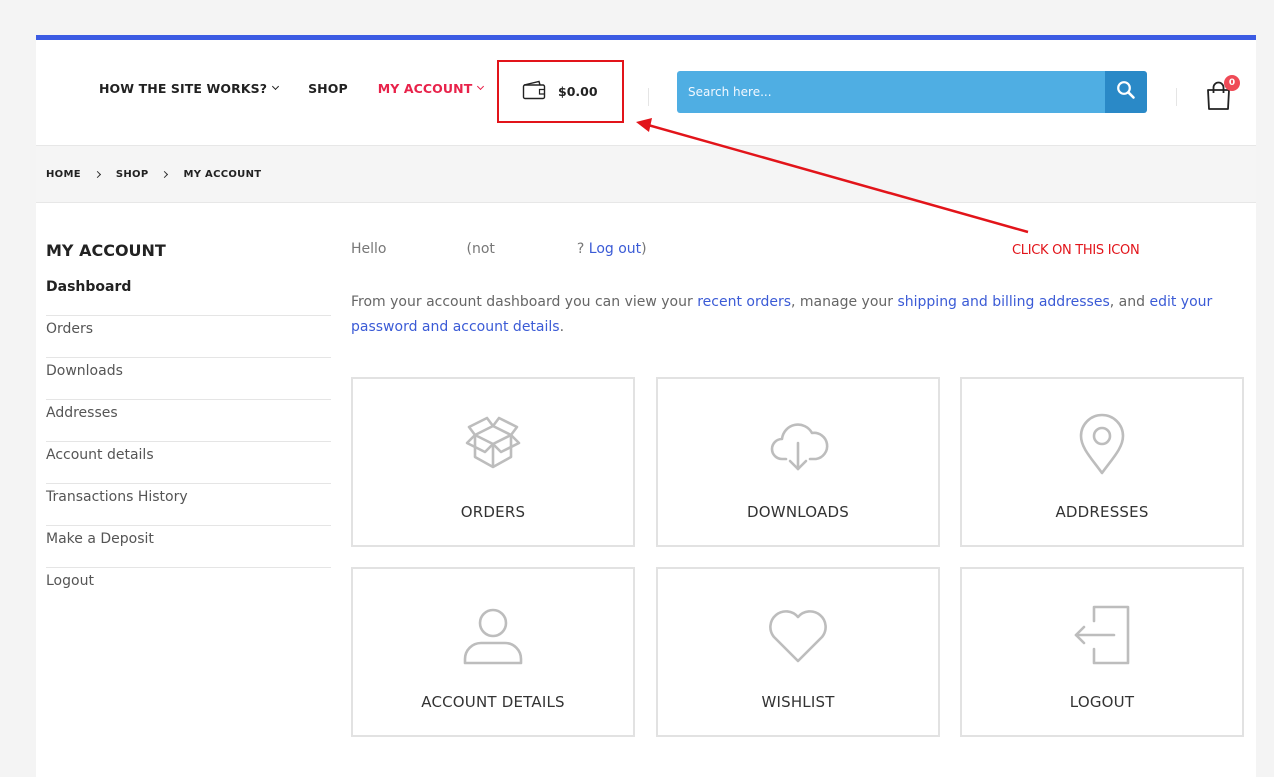 This screenshot has height=777, width=1274. What do you see at coordinates (188, 337) in the screenshot?
I see `sidebar-item-orders: Orders` at bounding box center [188, 337].